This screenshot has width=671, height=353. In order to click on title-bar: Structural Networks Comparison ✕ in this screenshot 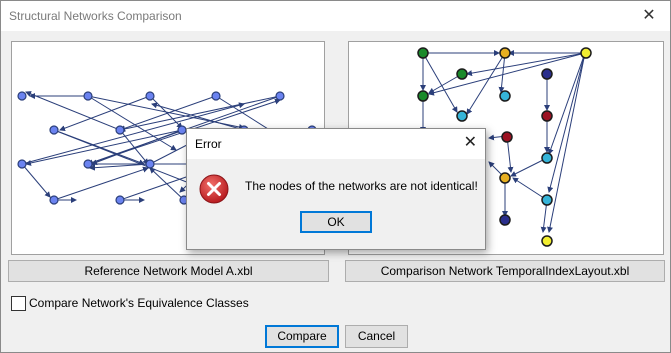, I will do `click(335, 16)`.